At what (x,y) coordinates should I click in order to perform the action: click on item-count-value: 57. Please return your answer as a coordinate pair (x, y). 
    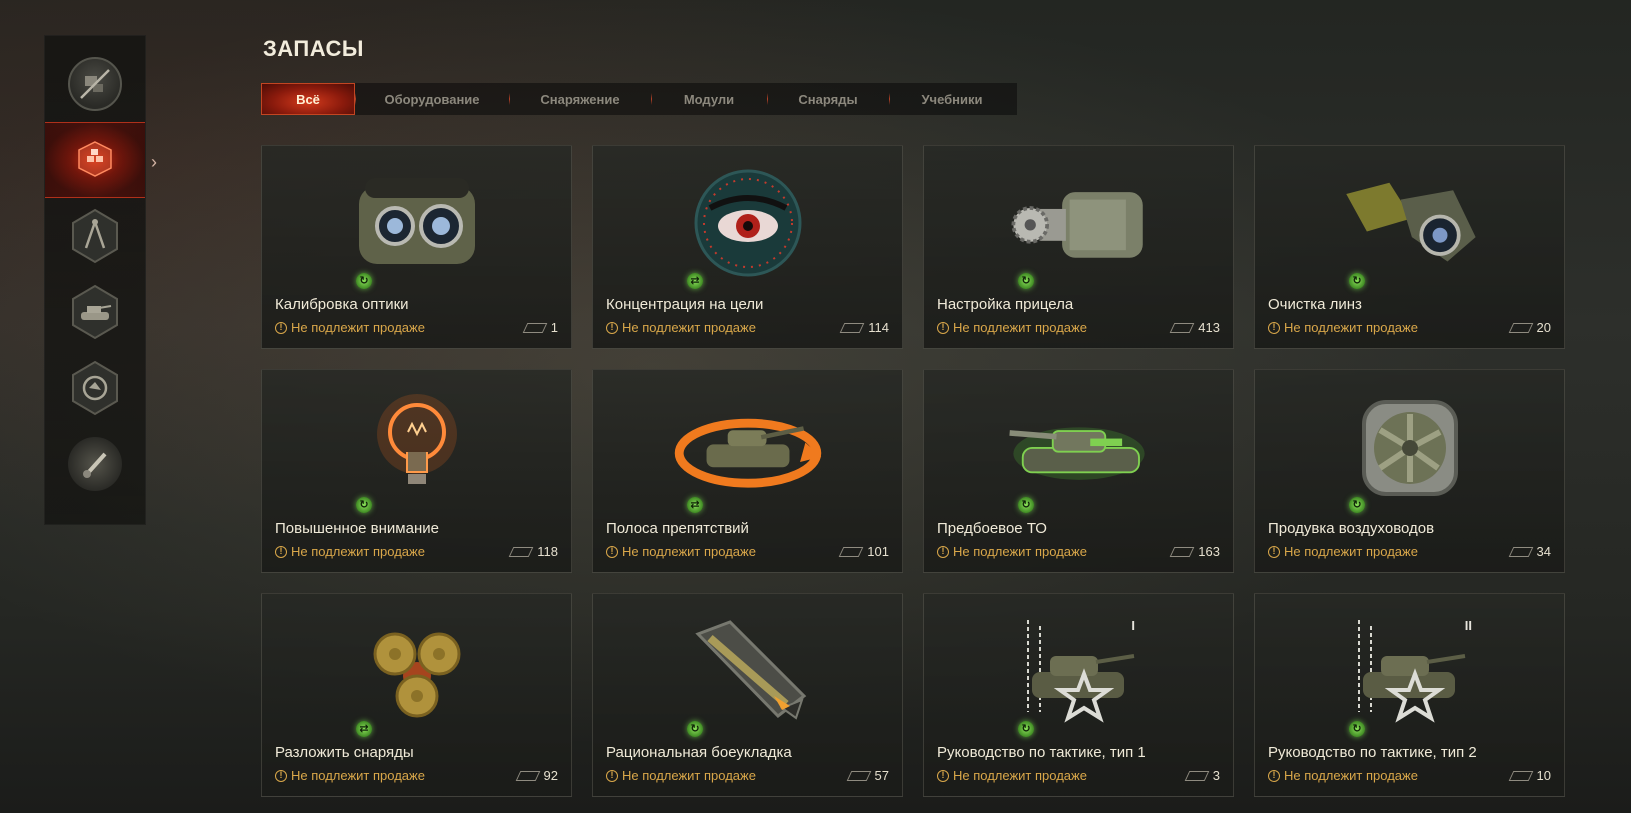
    Looking at the image, I should click on (881, 775).